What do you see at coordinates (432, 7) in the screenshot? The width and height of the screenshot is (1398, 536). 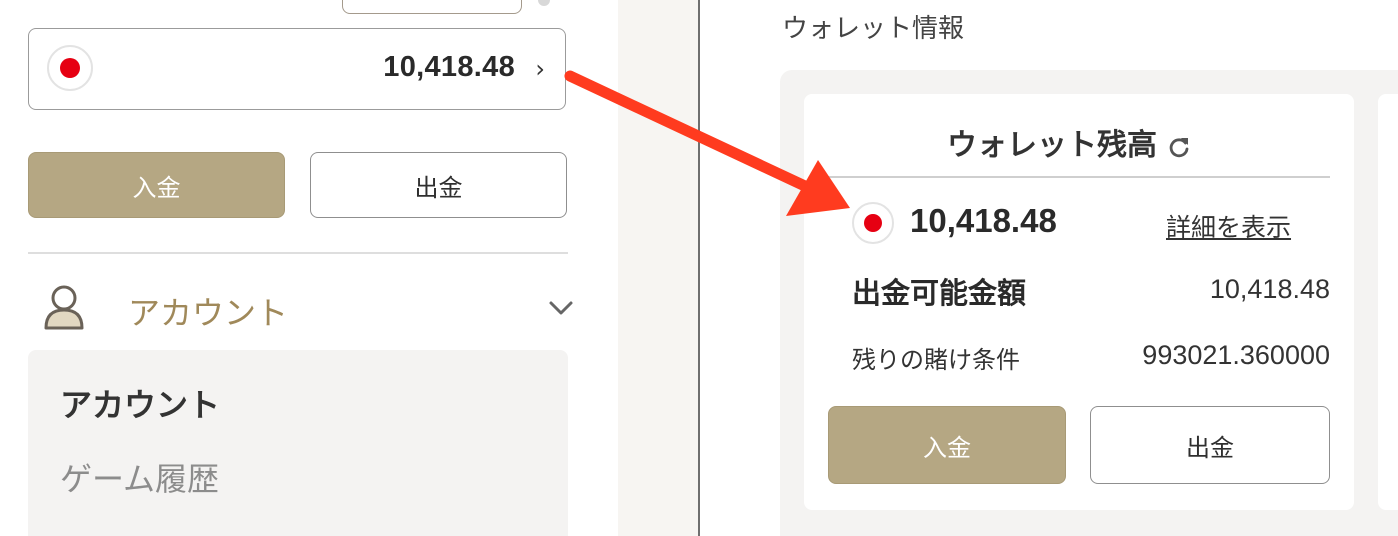 I see `top-partial-button` at bounding box center [432, 7].